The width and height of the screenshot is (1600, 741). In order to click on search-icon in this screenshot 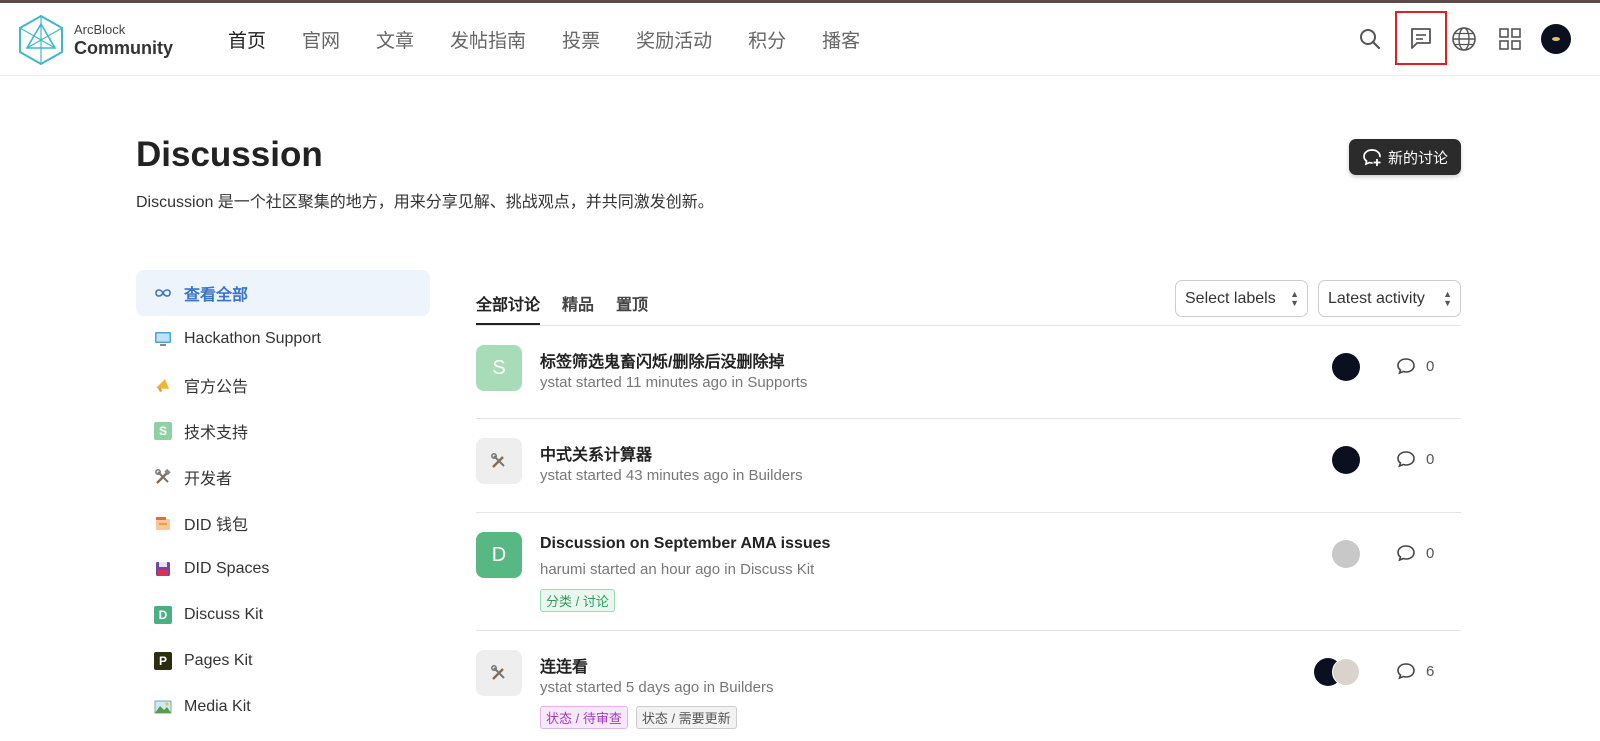, I will do `click(1370, 39)`.